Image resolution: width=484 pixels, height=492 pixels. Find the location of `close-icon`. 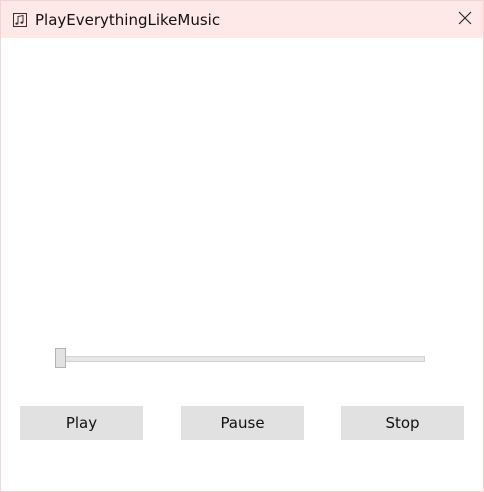

close-icon is located at coordinates (465, 19).